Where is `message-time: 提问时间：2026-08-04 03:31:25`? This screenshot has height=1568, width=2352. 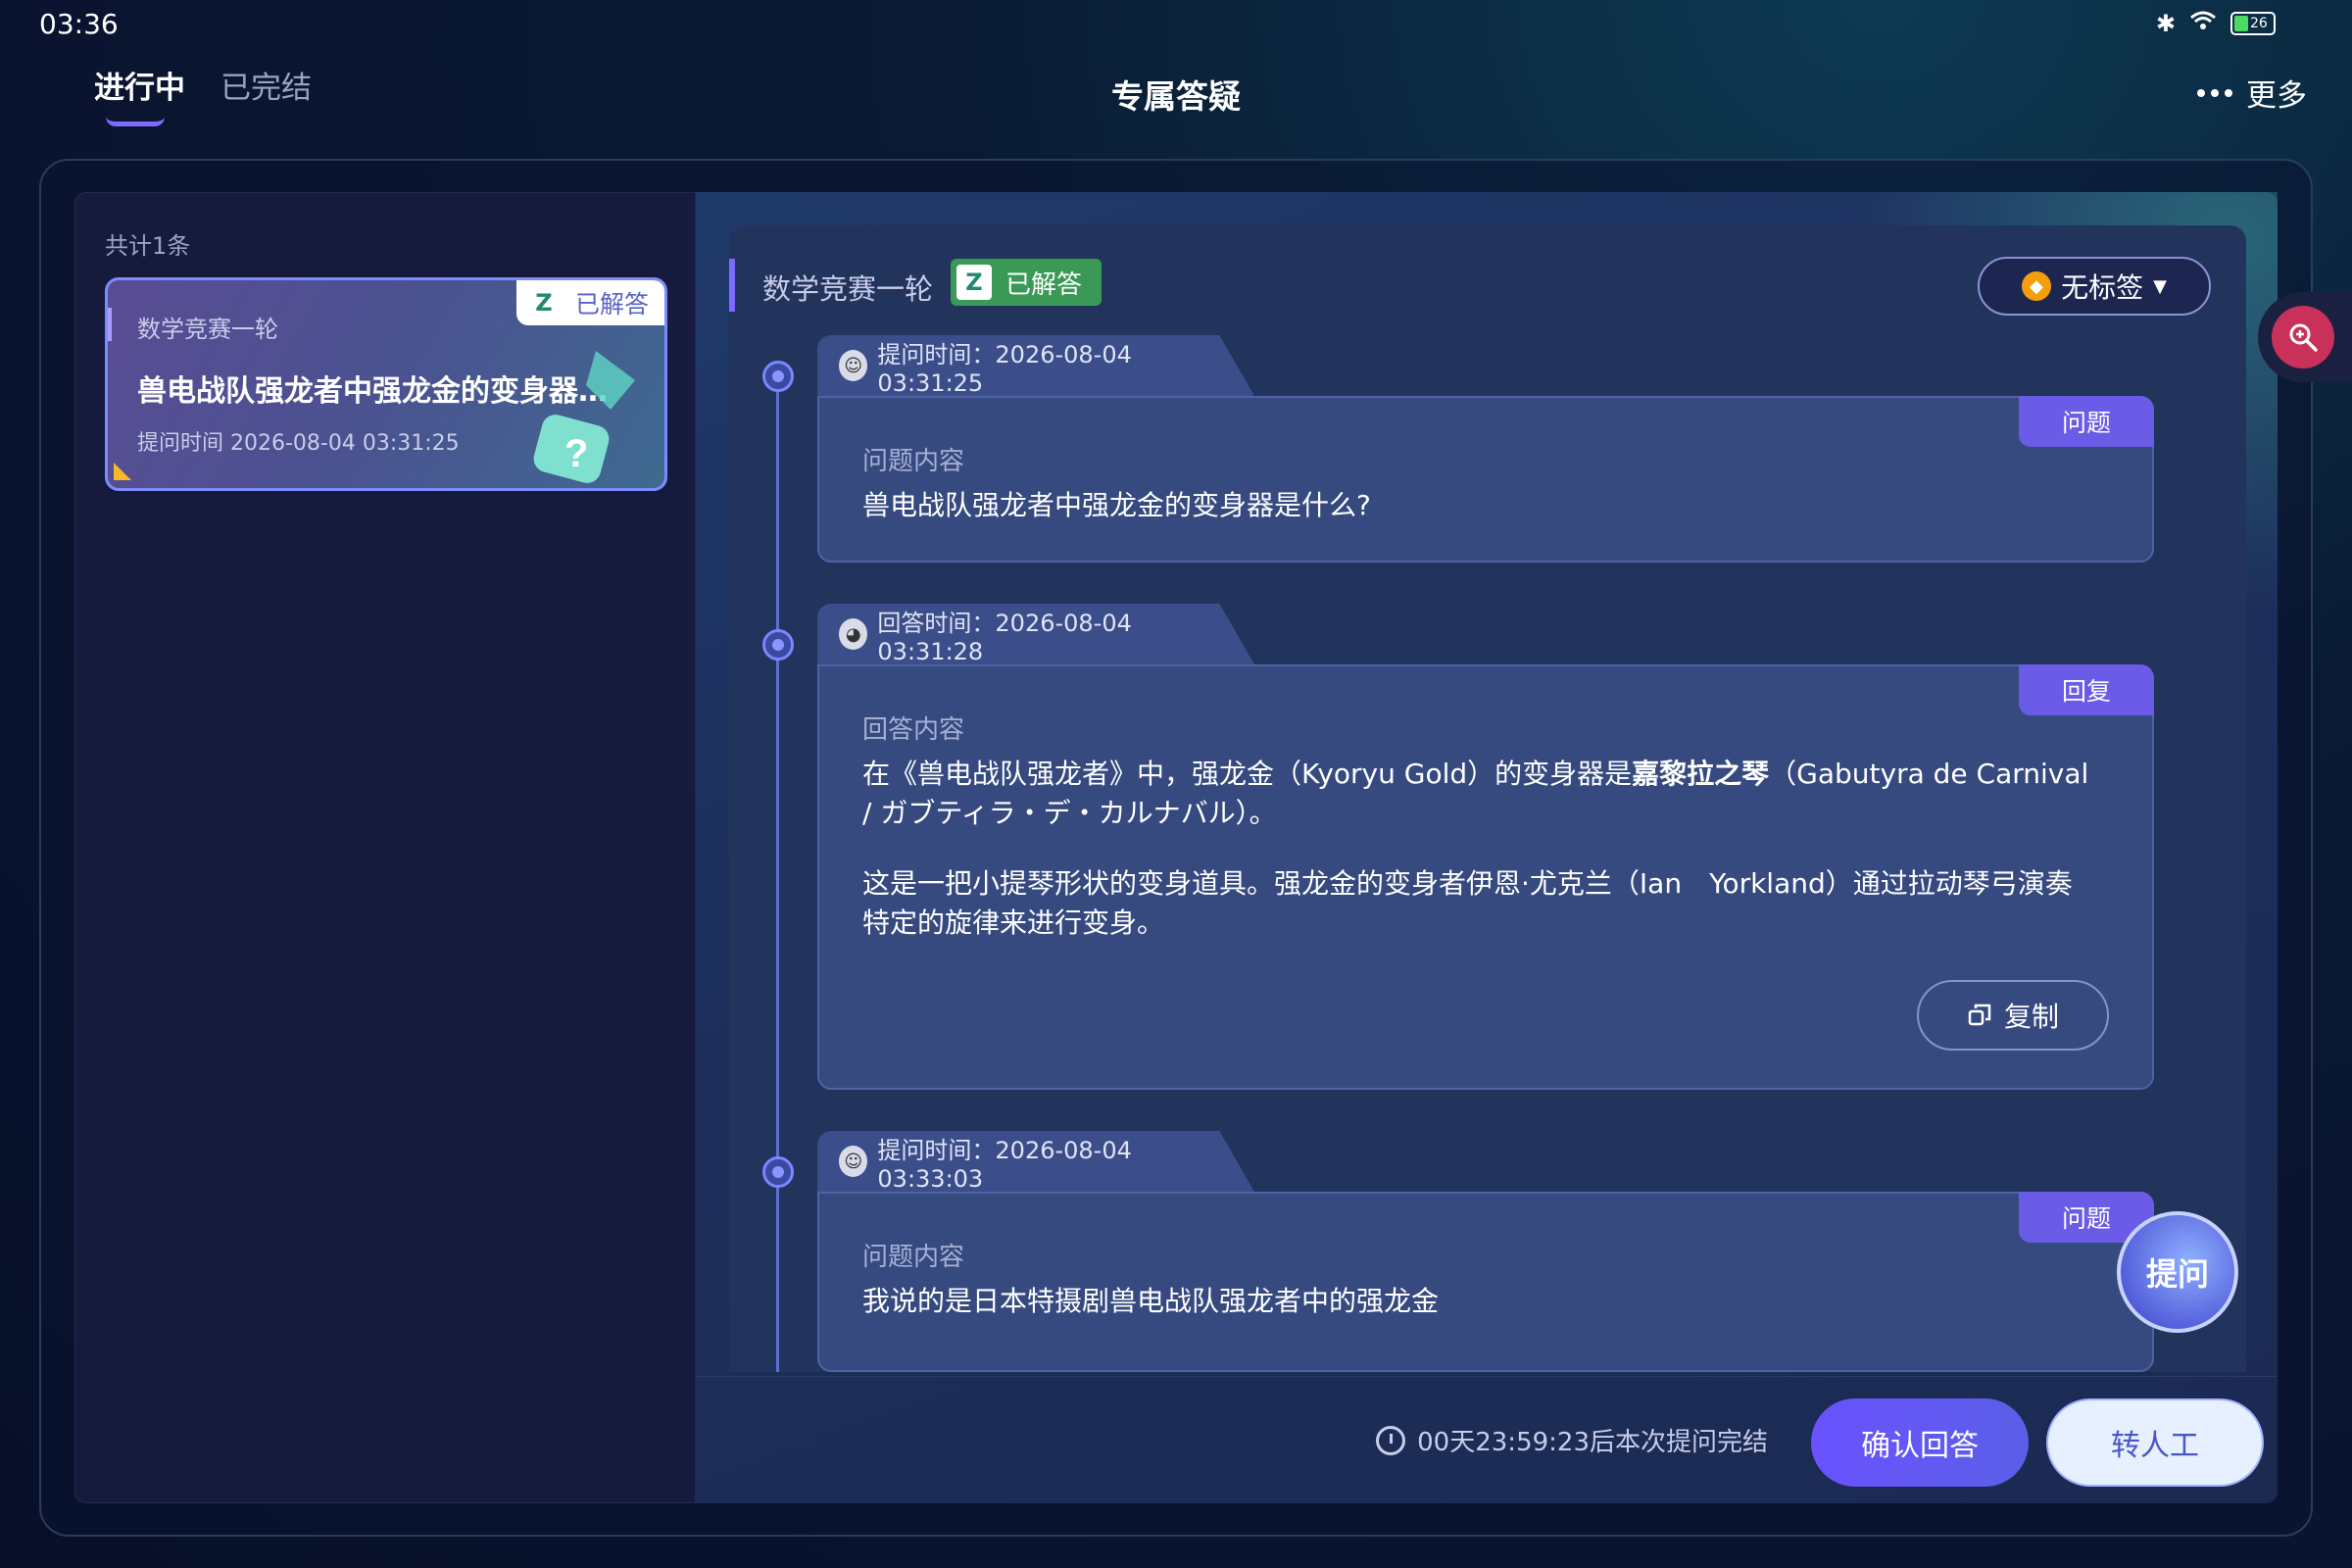 message-time: 提问时间：2026-08-04 03:31:25 is located at coordinates (1004, 368).